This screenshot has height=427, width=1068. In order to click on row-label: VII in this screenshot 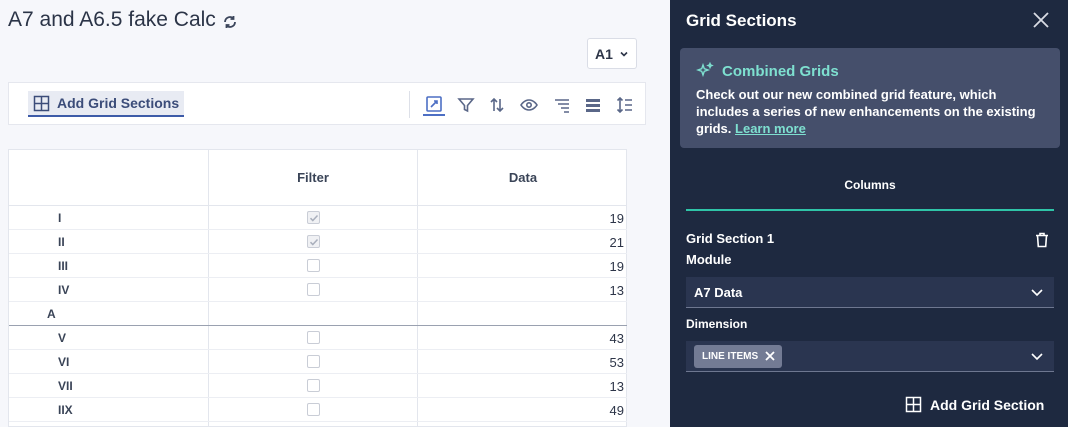, I will do `click(65, 386)`.